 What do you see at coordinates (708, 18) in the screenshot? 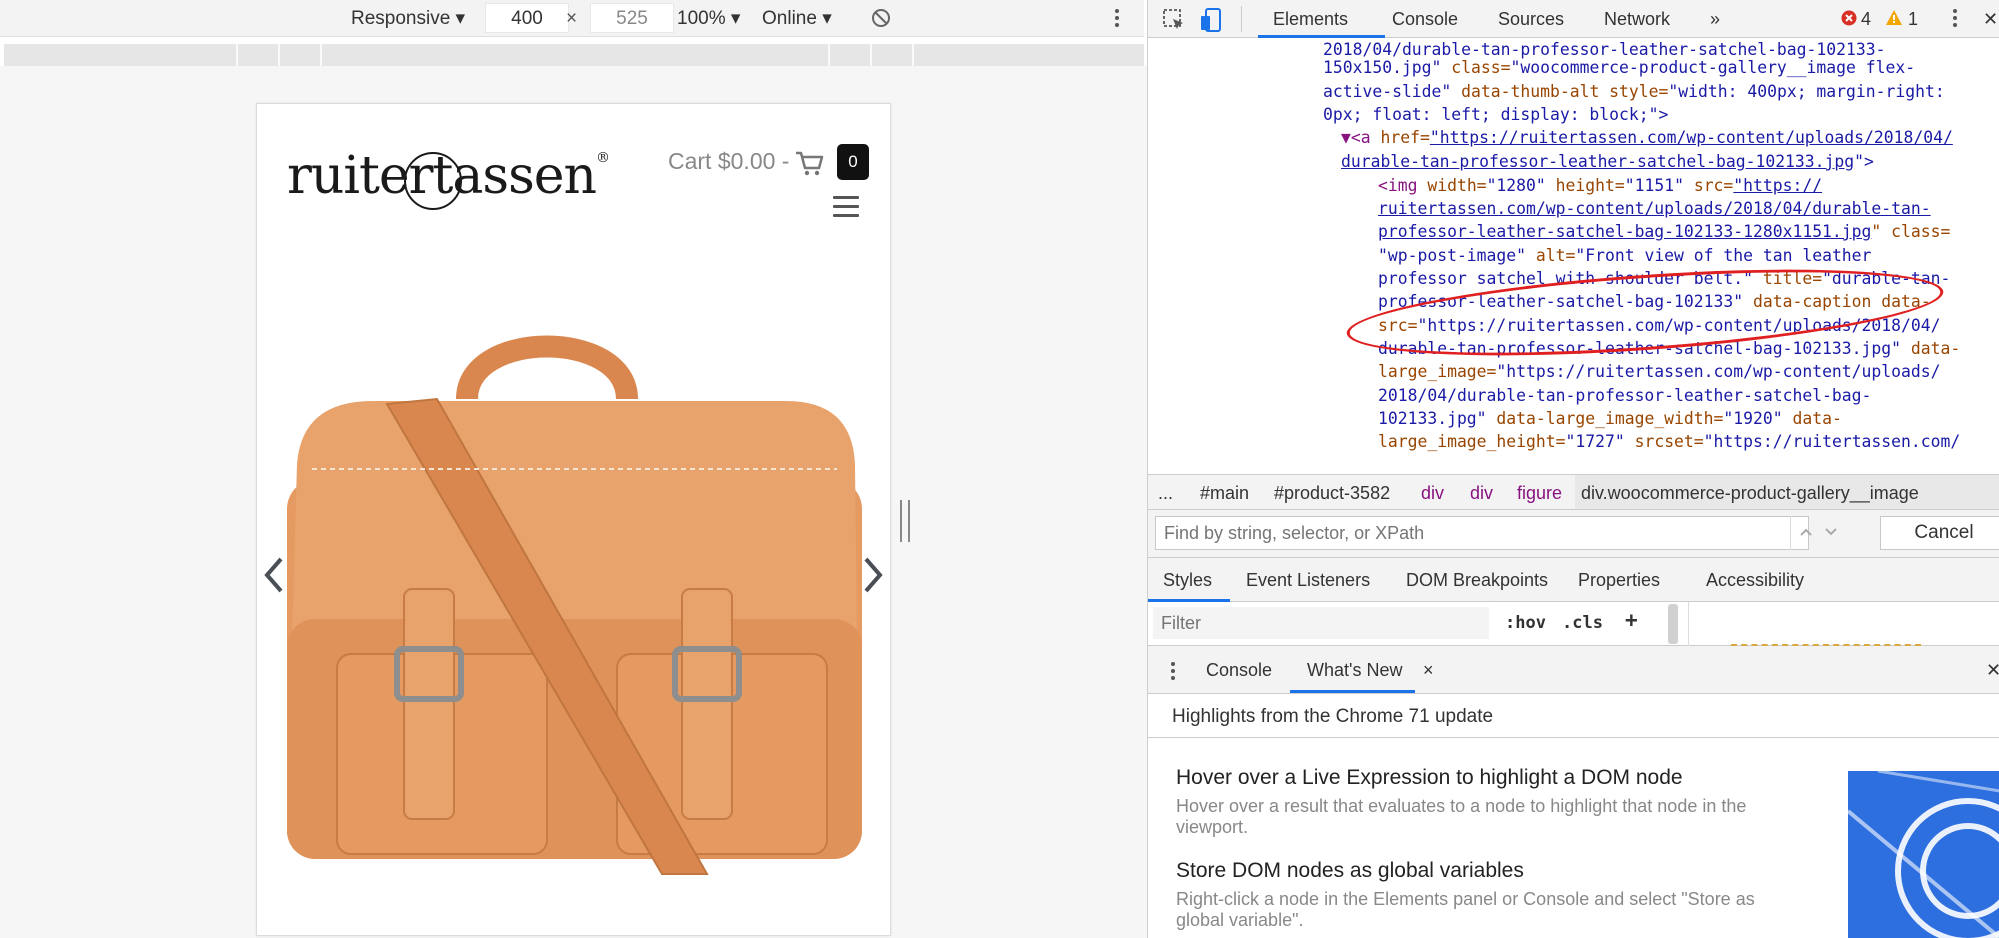
I see `zoom-select: 100% ▾` at bounding box center [708, 18].